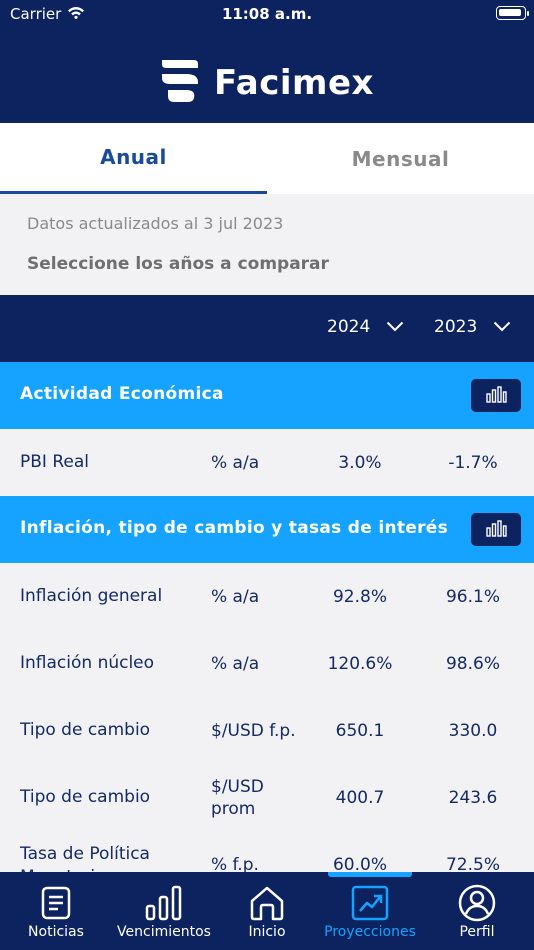 The image size is (534, 950). I want to click on table-row: Tipo de cambio $/USD f.p. 650.1 330.0, so click(267, 730).